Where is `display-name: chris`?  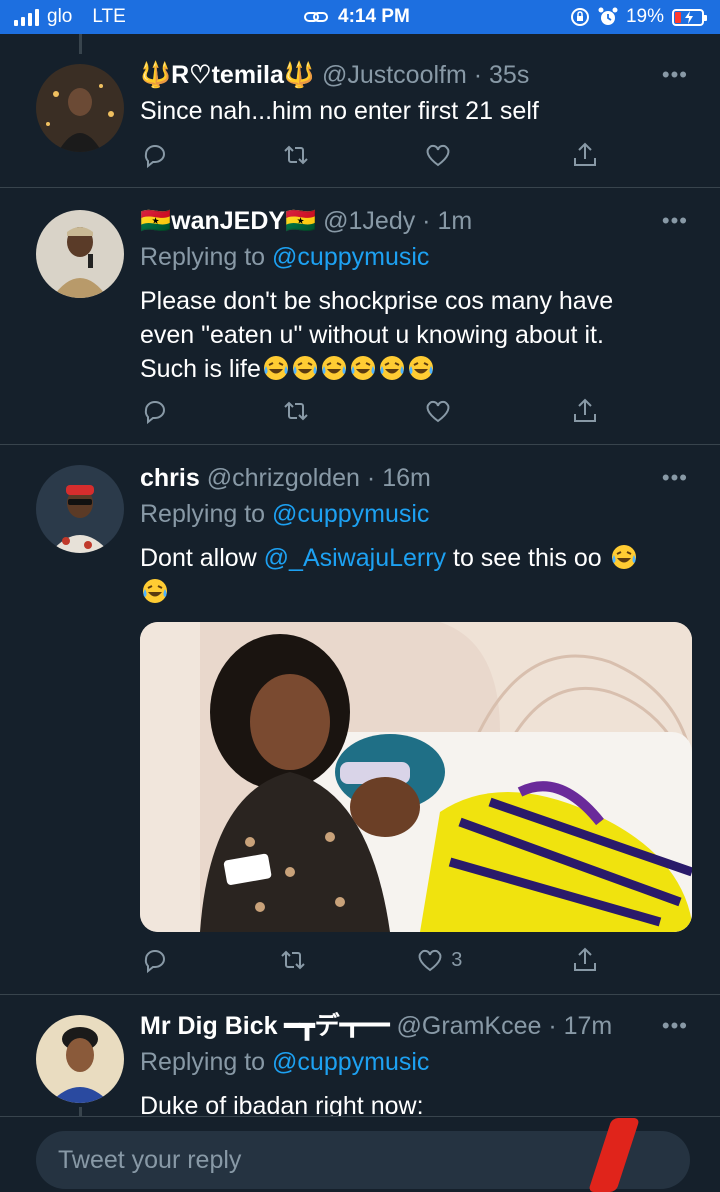 display-name: chris is located at coordinates (170, 478).